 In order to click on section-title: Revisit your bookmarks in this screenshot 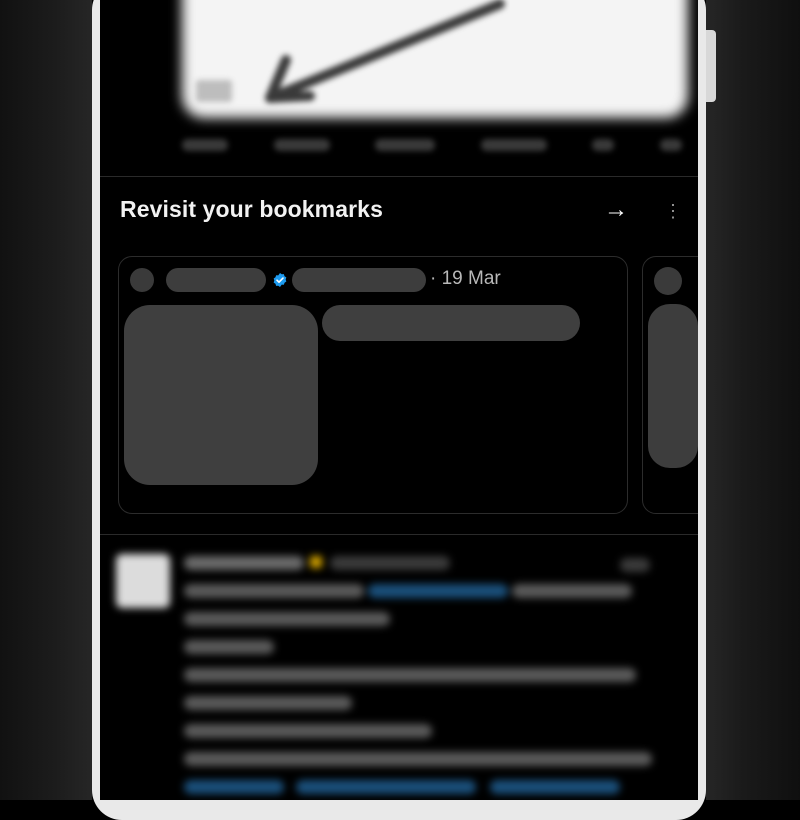, I will do `click(251, 209)`.